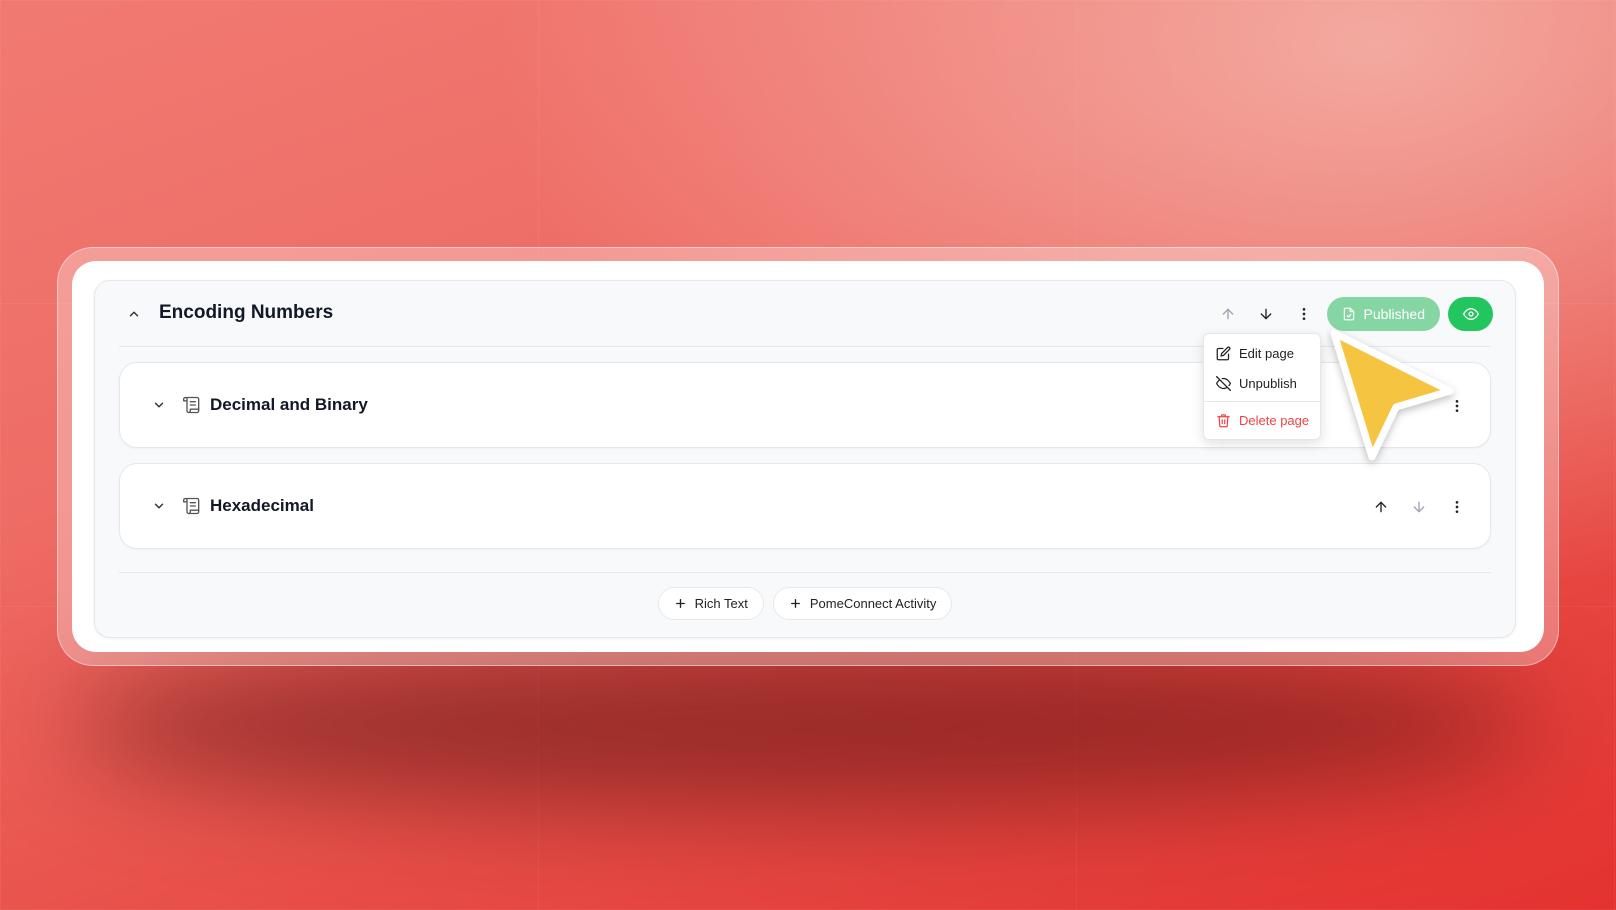 The width and height of the screenshot is (1616, 910). I want to click on eye-off-icon, so click(1223, 383).